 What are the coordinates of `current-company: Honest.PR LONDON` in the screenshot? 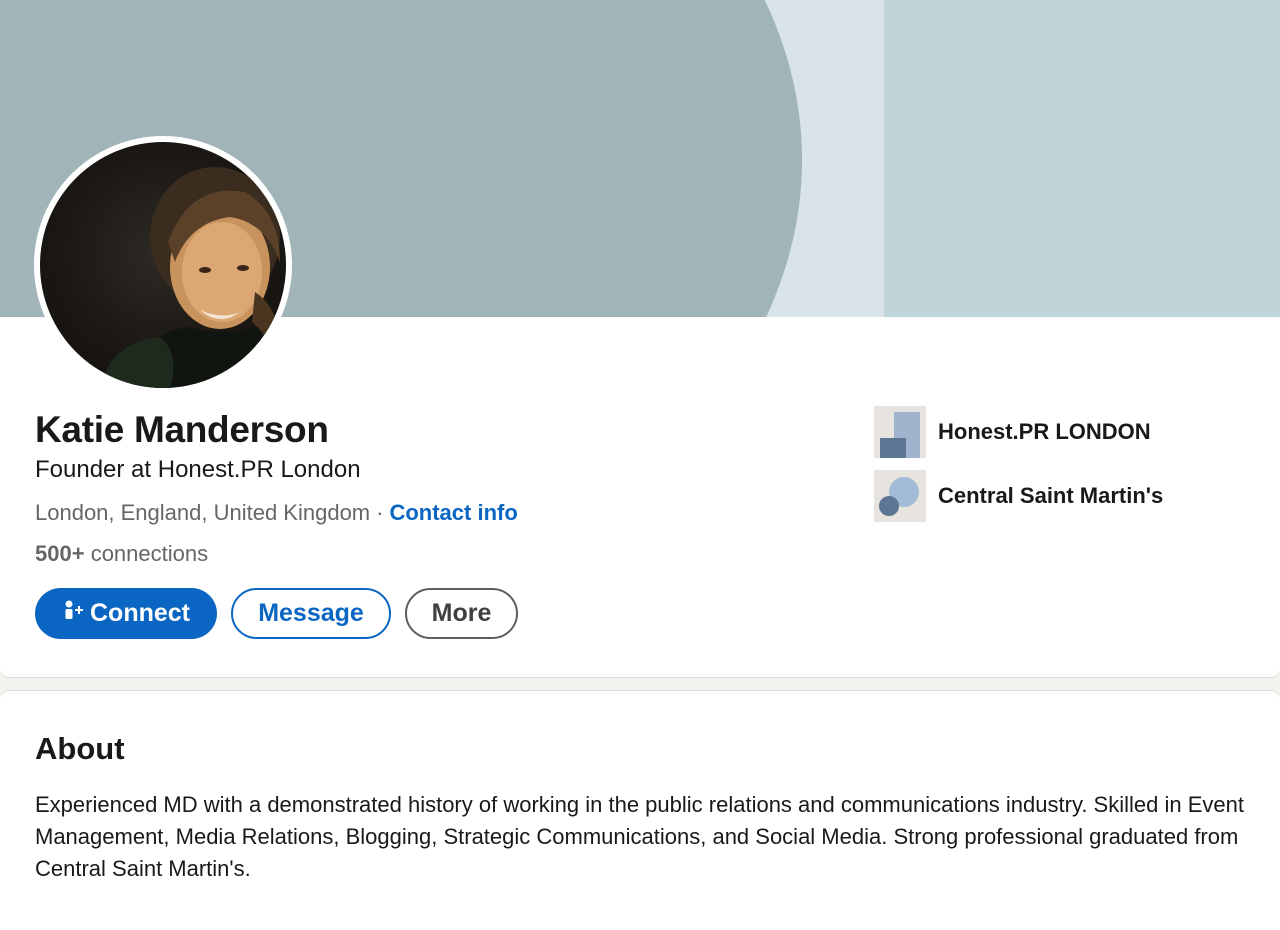 It's located at (1012, 432).